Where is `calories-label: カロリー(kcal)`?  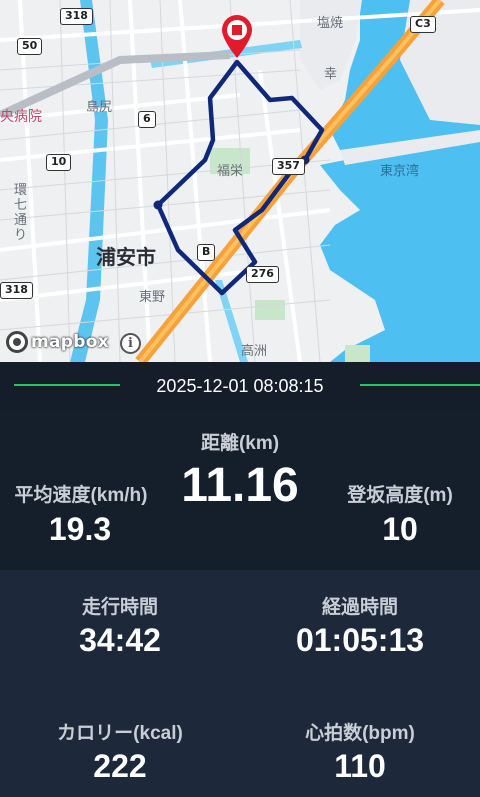
calories-label: カロリー(kcal) is located at coordinates (120, 733).